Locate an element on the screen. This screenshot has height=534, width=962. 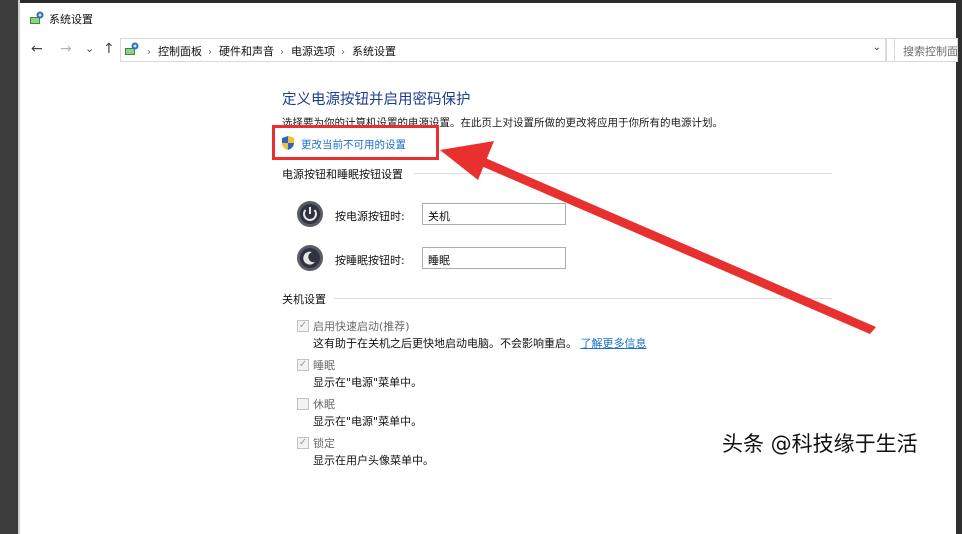
watermark-text: 头条 @科技缘于生活 is located at coordinates (820, 444).